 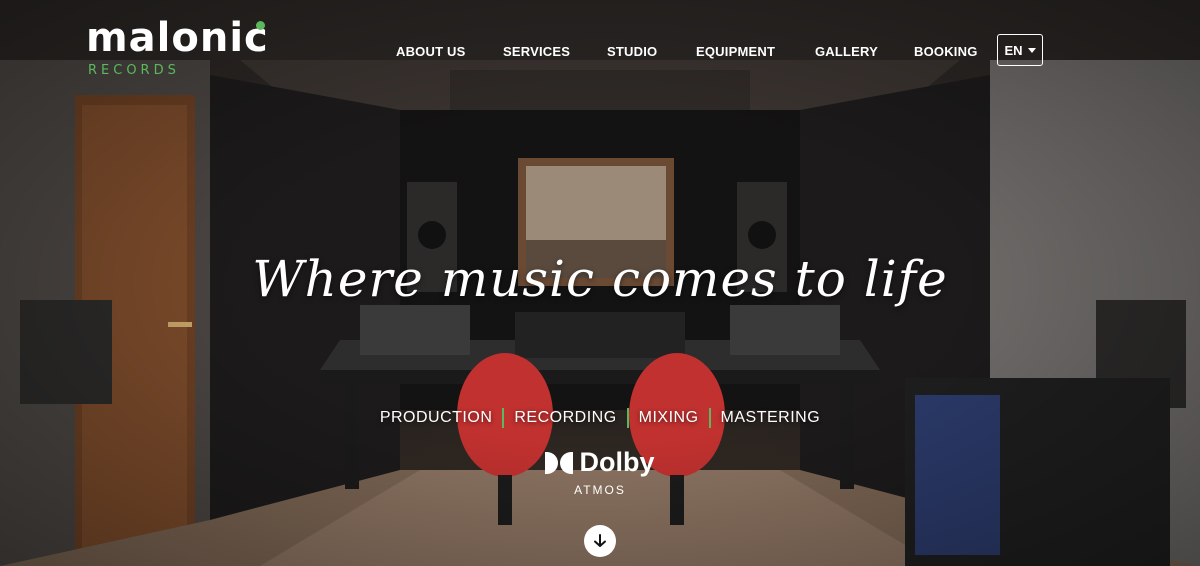 I want to click on service-mixing: MIXING, so click(x=668, y=417).